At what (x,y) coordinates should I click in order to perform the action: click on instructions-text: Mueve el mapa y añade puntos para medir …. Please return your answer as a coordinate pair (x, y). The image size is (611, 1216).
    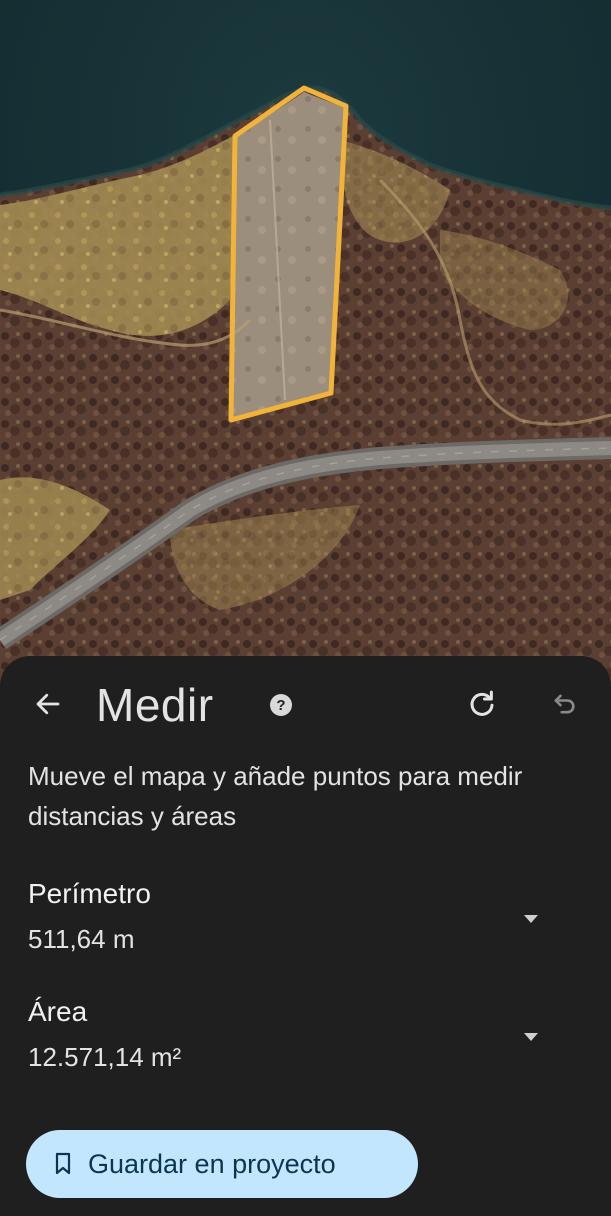
    Looking at the image, I should click on (275, 796).